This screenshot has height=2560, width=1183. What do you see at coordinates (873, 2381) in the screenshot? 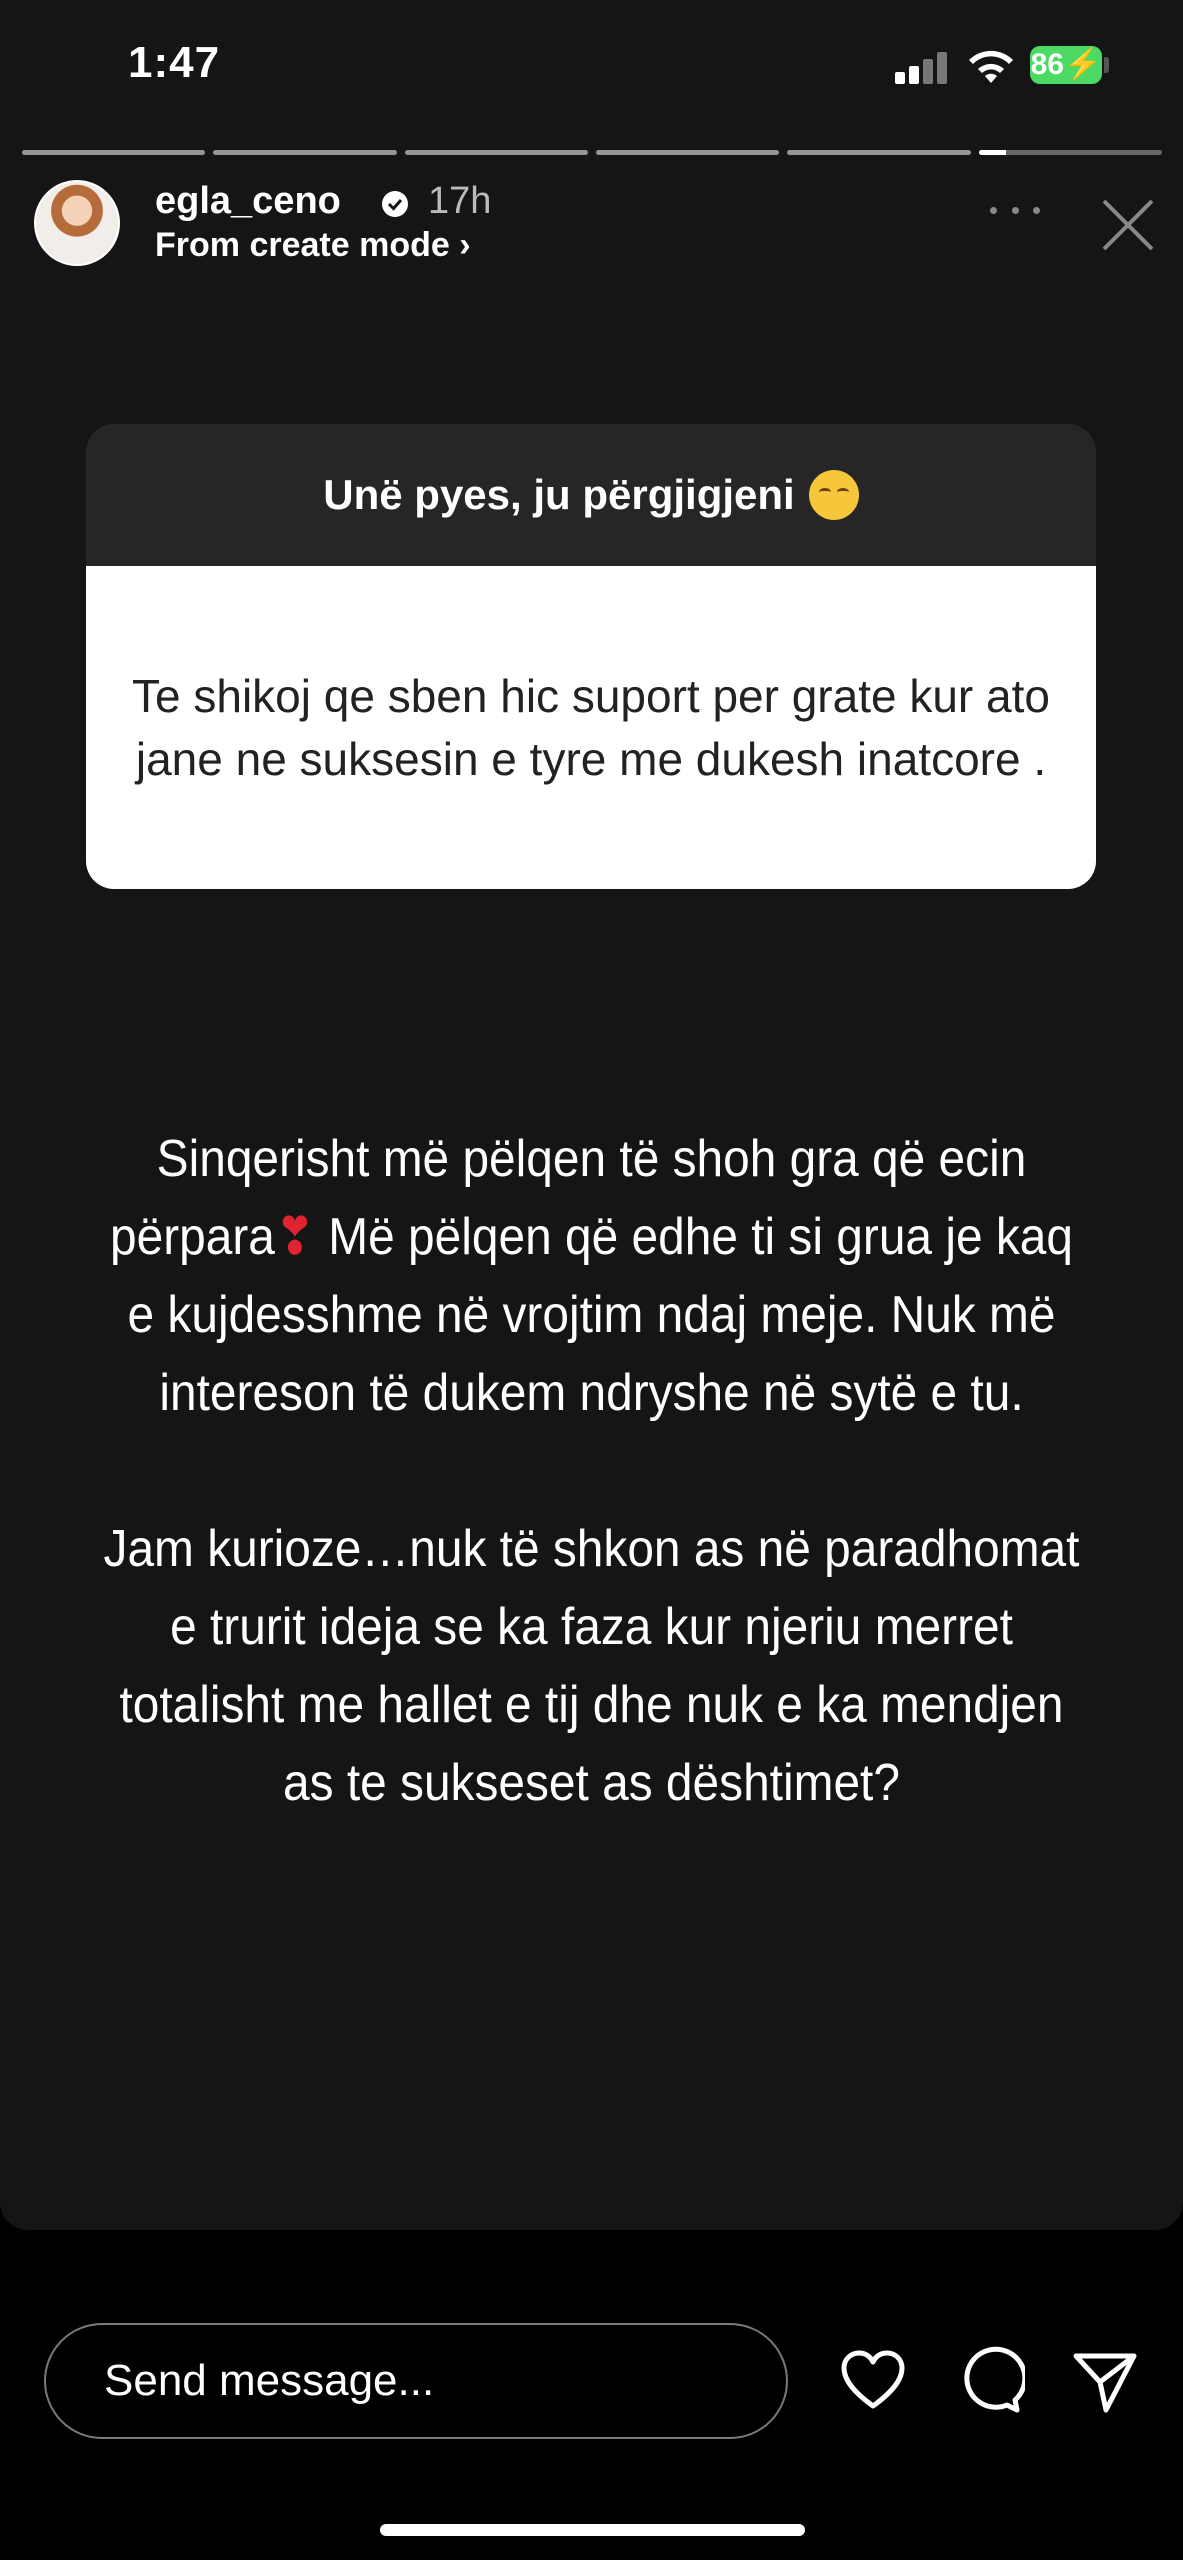
I see `heart-icon` at bounding box center [873, 2381].